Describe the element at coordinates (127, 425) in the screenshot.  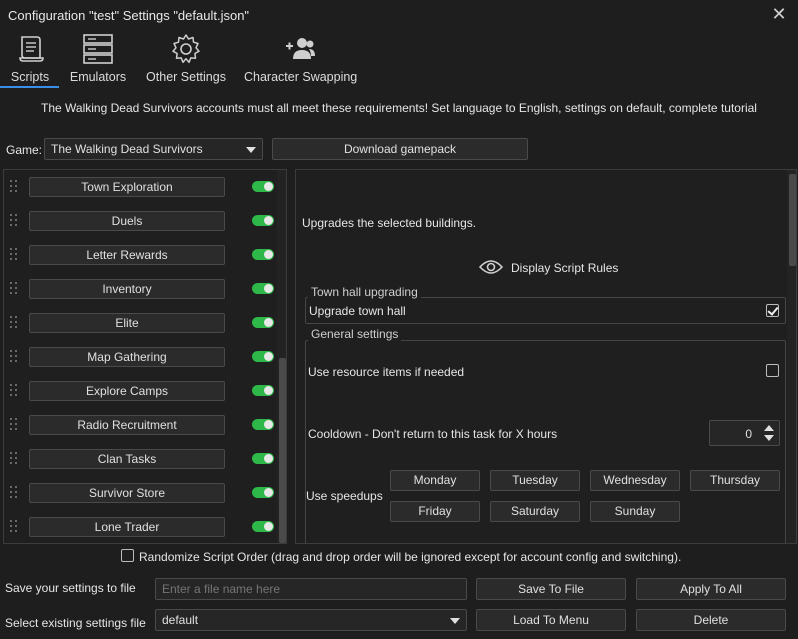
I see `script-button: Radio Recruitment` at that location.